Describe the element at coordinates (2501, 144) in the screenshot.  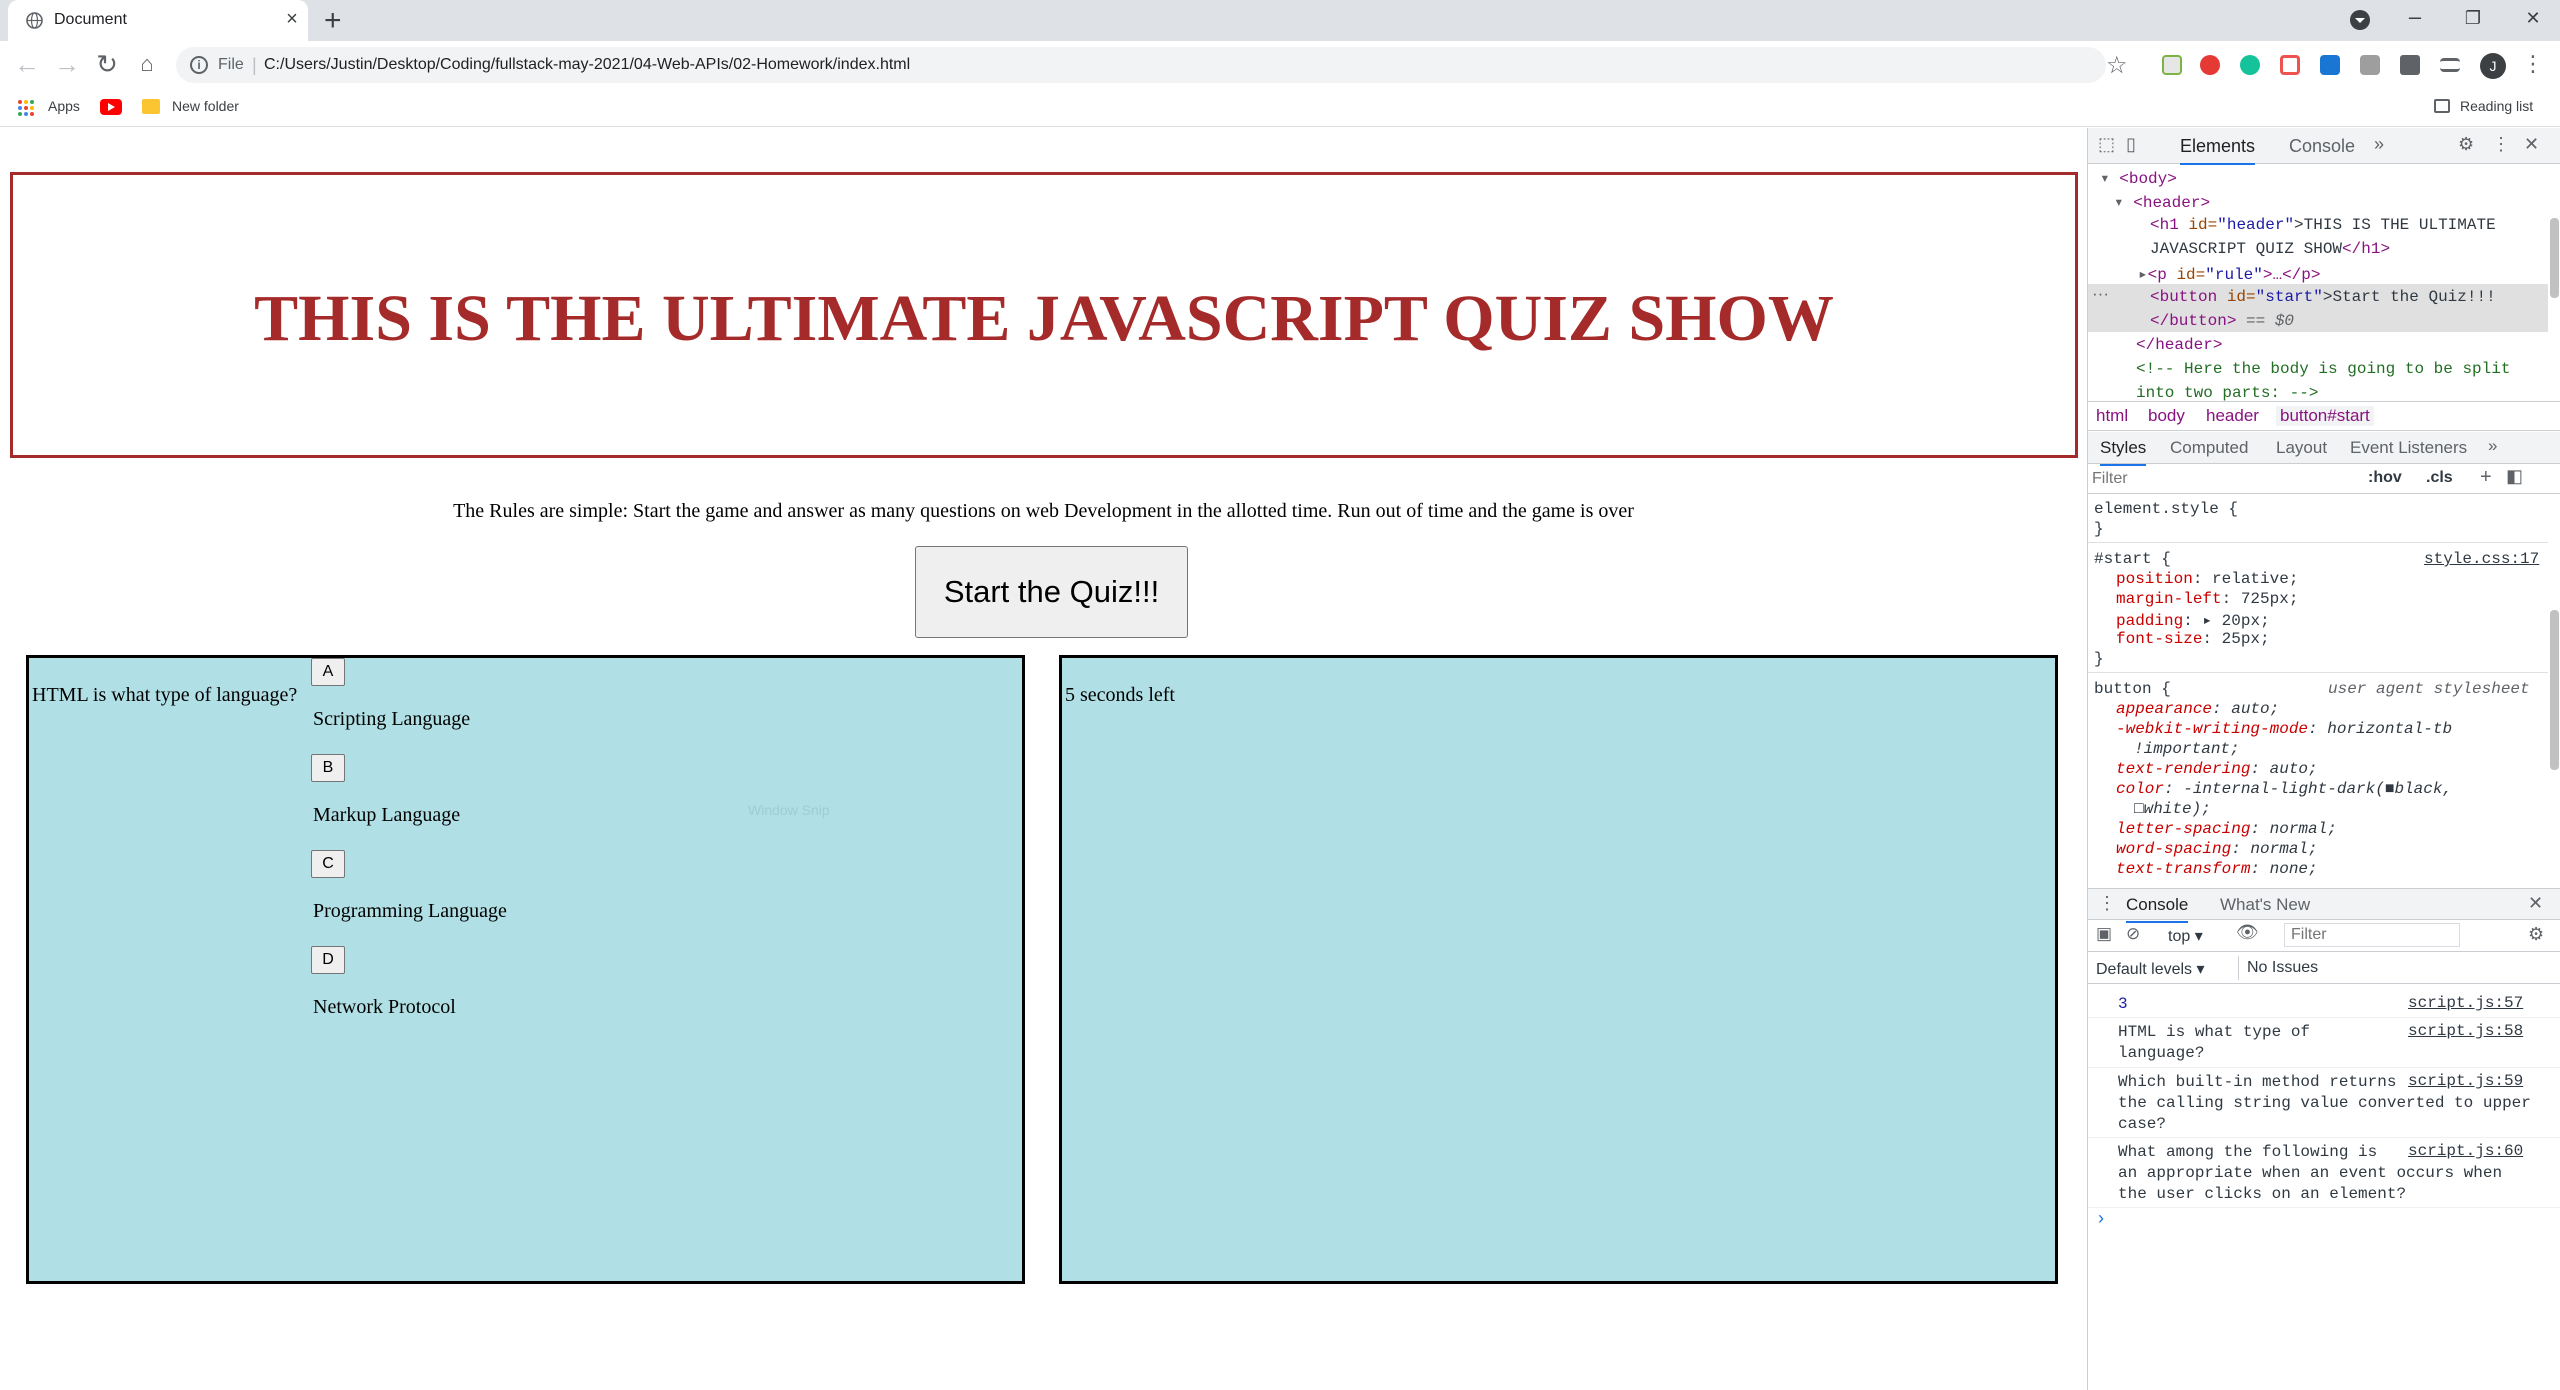
I see `devtools-menu-icon: ⋮` at that location.